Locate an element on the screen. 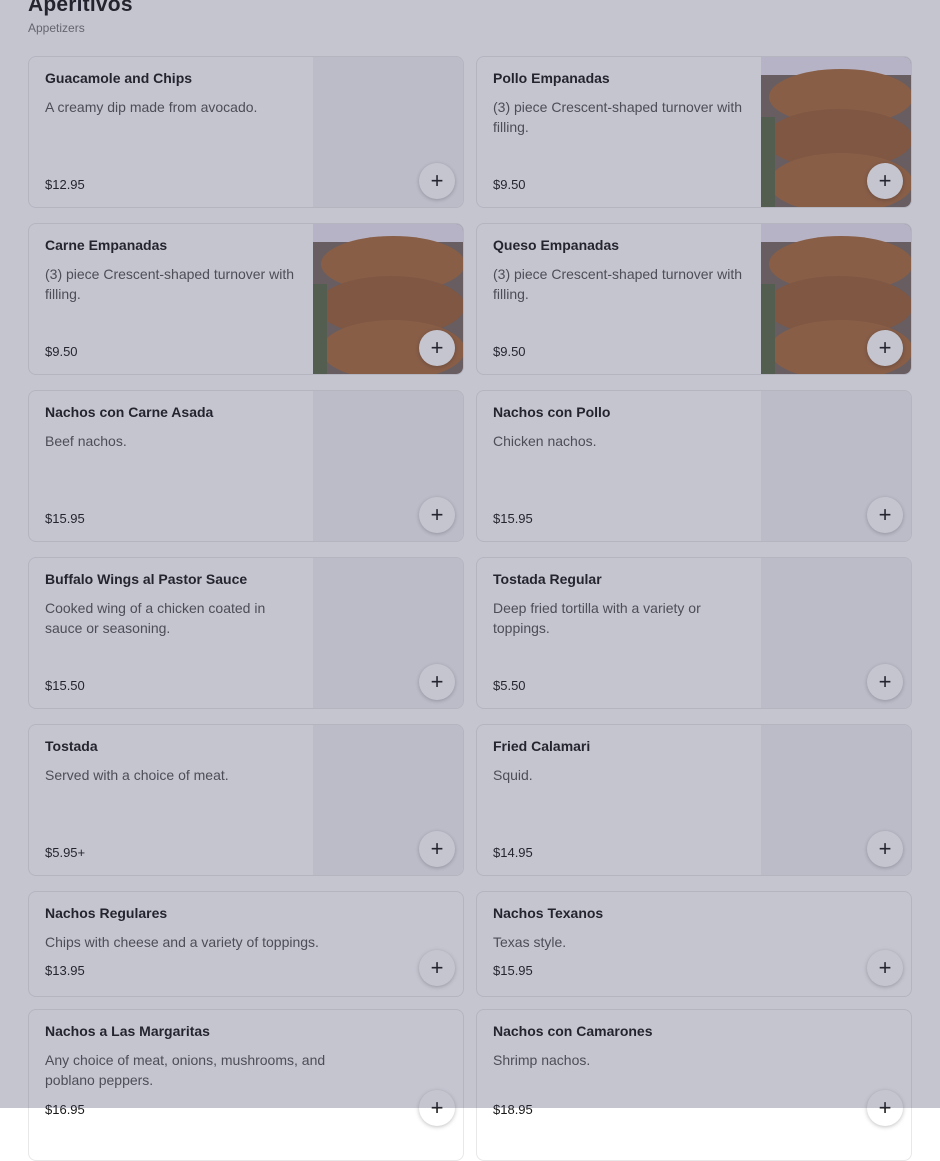  item-name: Carne Empanadas is located at coordinates (106, 245).